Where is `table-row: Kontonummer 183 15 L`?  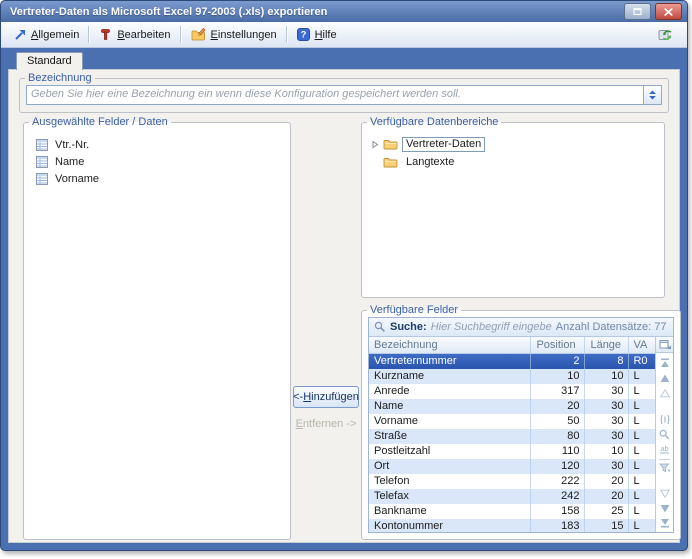
table-row: Kontonummer 183 15 L is located at coordinates (512, 525).